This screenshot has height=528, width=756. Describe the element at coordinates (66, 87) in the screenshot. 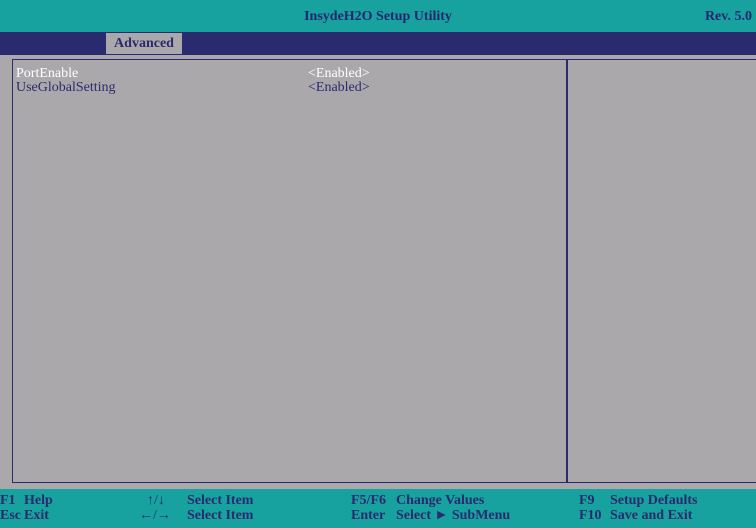

I see `setting-label: UseGlobalSetting` at that location.